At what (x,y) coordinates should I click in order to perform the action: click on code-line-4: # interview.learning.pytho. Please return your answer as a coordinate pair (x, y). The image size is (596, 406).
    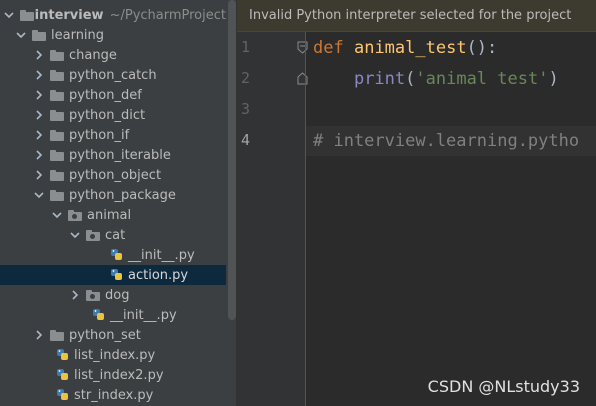
    Looking at the image, I should click on (451, 141).